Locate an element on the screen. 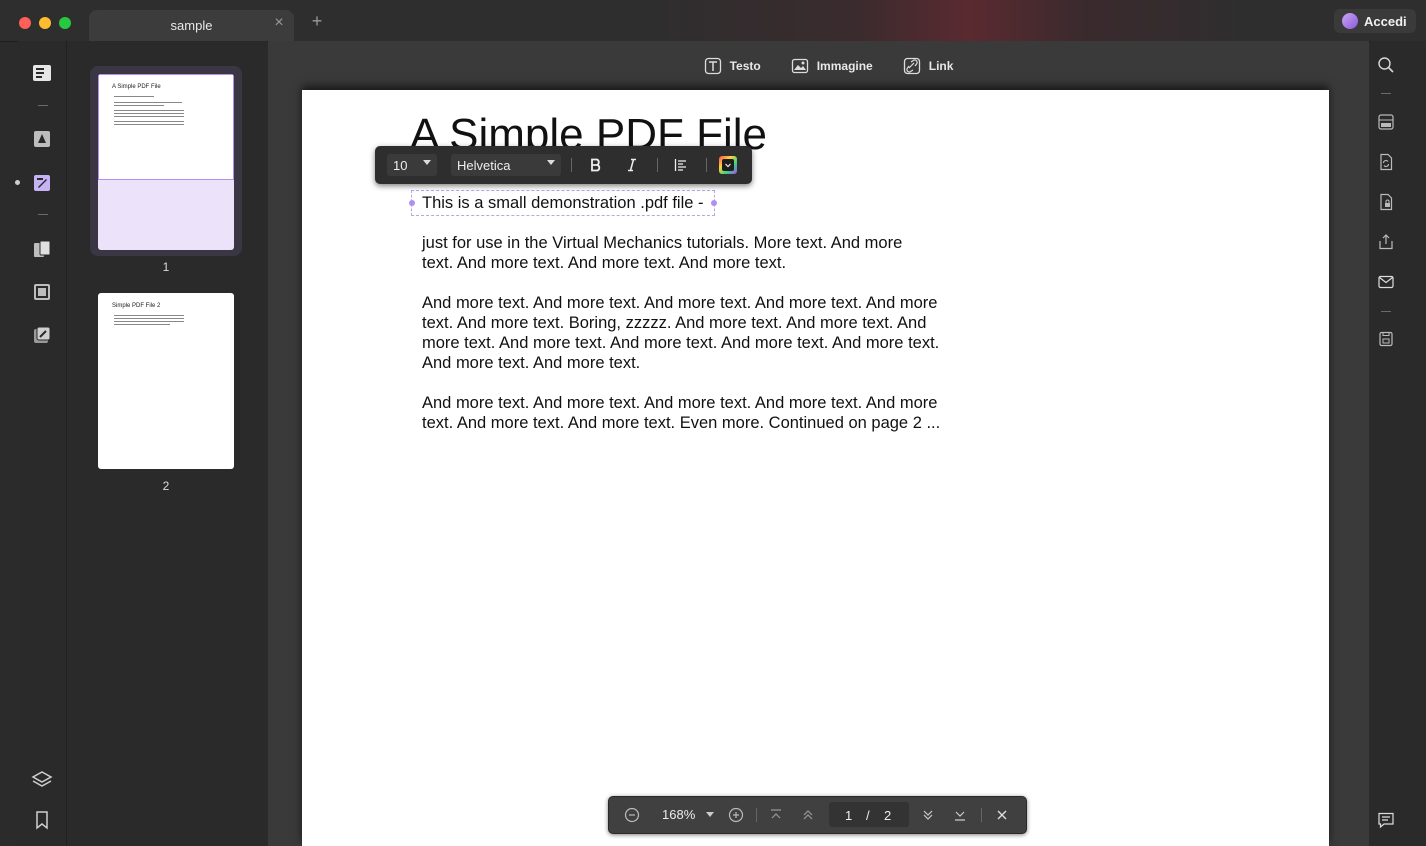  zoom-in-button is located at coordinates (736, 815).